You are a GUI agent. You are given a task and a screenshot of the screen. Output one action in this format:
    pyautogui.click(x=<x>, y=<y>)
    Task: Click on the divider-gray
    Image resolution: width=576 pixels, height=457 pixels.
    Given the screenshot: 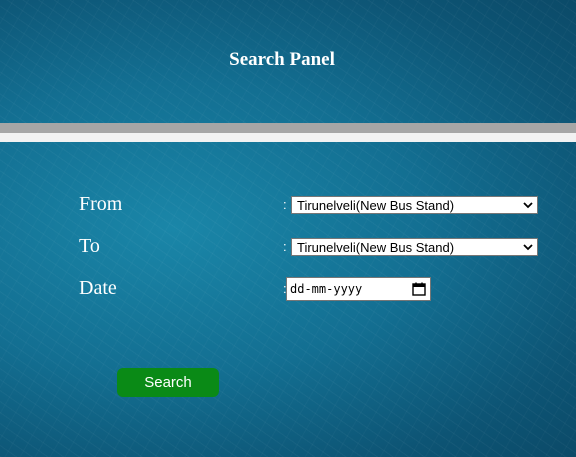 What is the action you would take?
    pyautogui.click(x=288, y=128)
    